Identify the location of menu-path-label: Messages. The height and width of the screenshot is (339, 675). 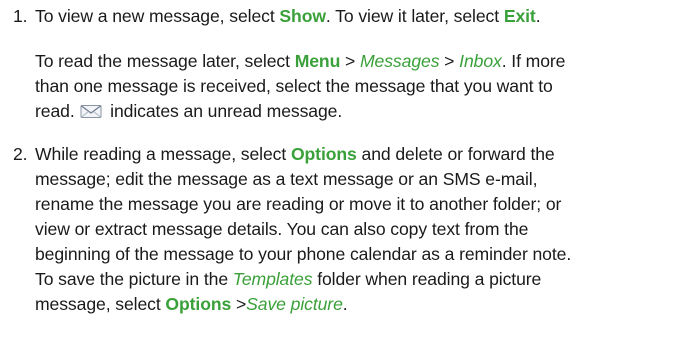
(400, 61).